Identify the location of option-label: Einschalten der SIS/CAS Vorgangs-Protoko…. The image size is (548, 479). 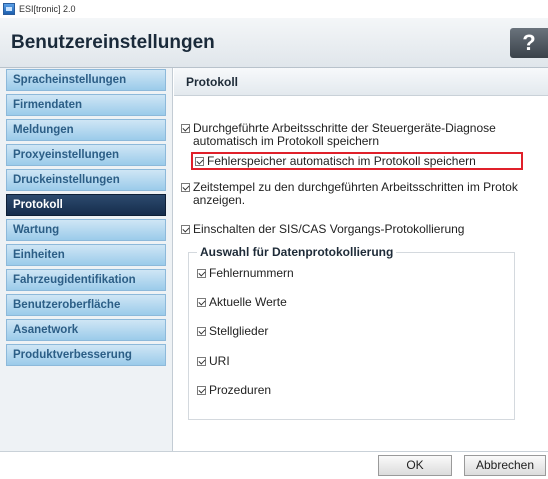
(329, 229).